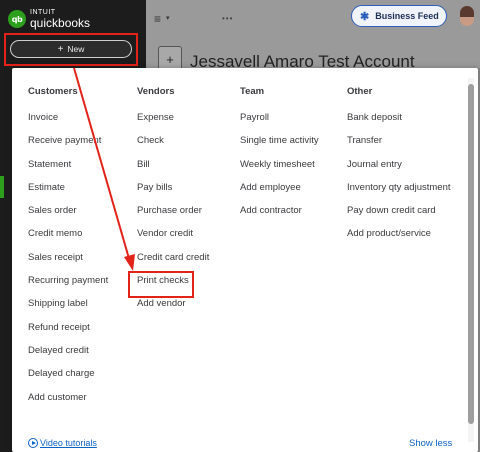  What do you see at coordinates (68, 146) in the screenshot?
I see `menu-item-receive-payment: Receive payment` at bounding box center [68, 146].